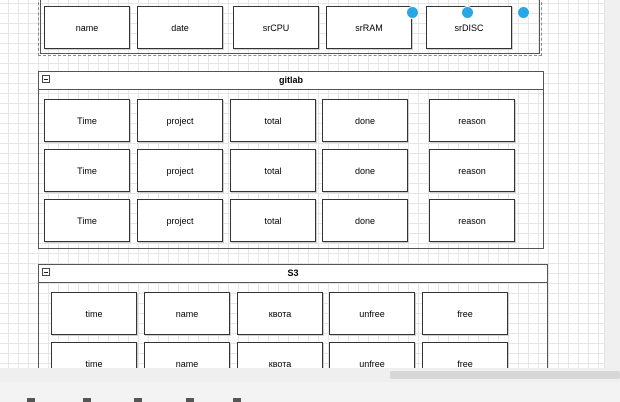 This screenshot has width=620, height=402. I want to click on cell-label: srRAM, so click(369, 27).